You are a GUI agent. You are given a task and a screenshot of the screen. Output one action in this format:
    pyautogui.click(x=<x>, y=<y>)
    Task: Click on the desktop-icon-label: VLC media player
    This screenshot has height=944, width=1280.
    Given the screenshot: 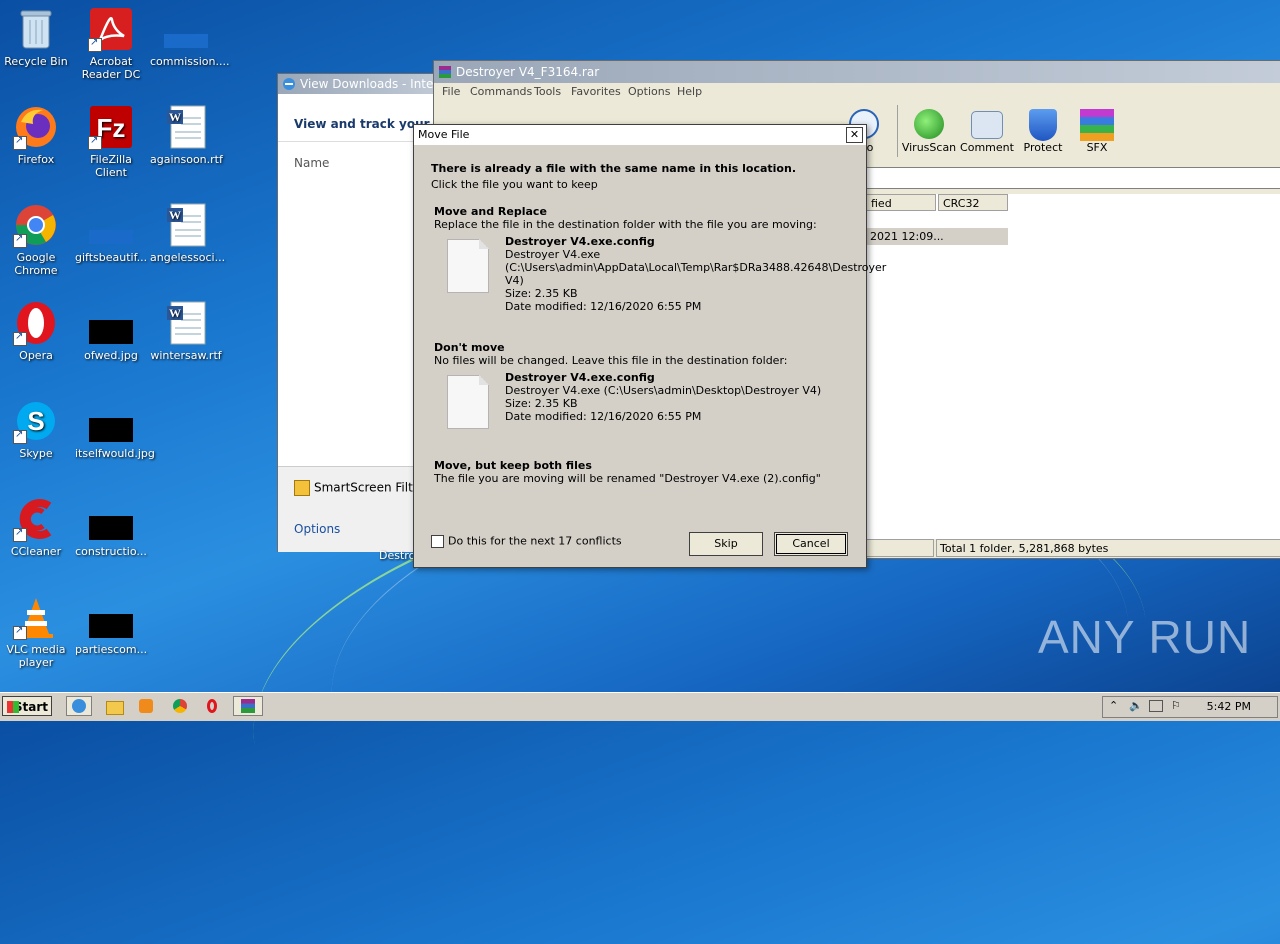 What is the action you would take?
    pyautogui.click(x=36, y=656)
    